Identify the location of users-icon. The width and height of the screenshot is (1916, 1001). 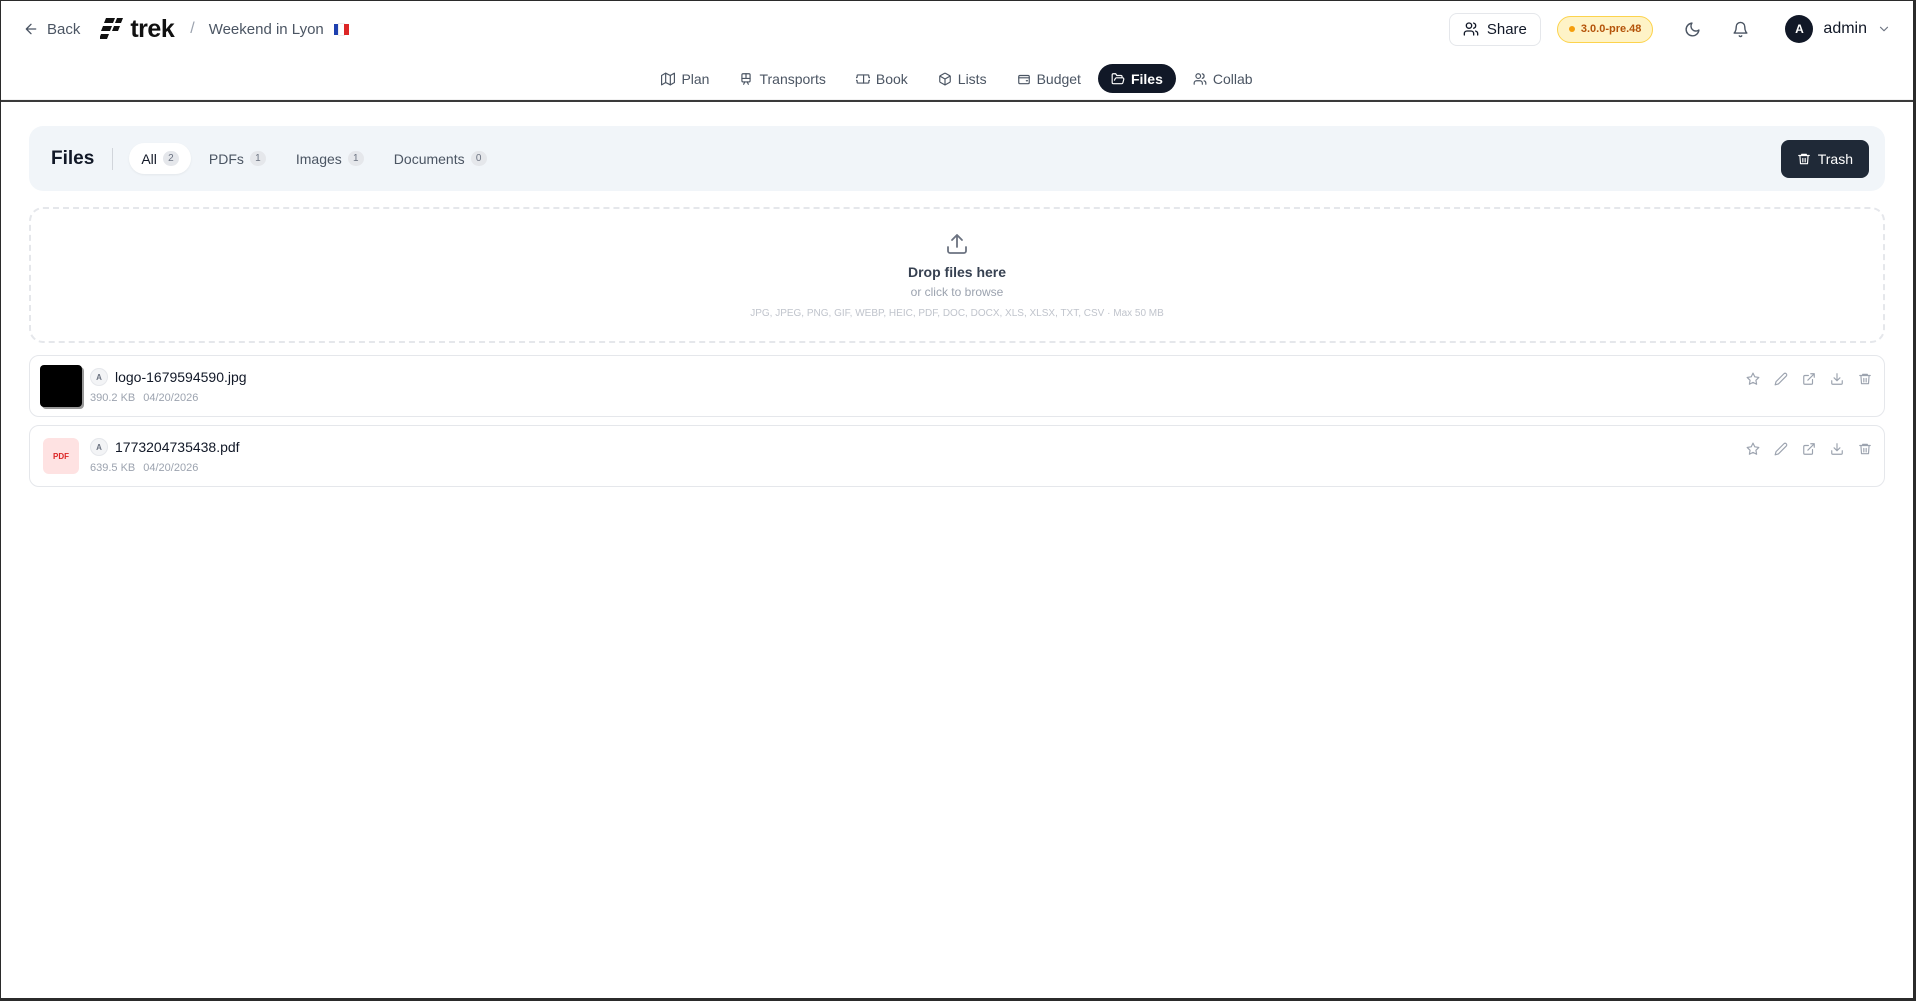
(1200, 78).